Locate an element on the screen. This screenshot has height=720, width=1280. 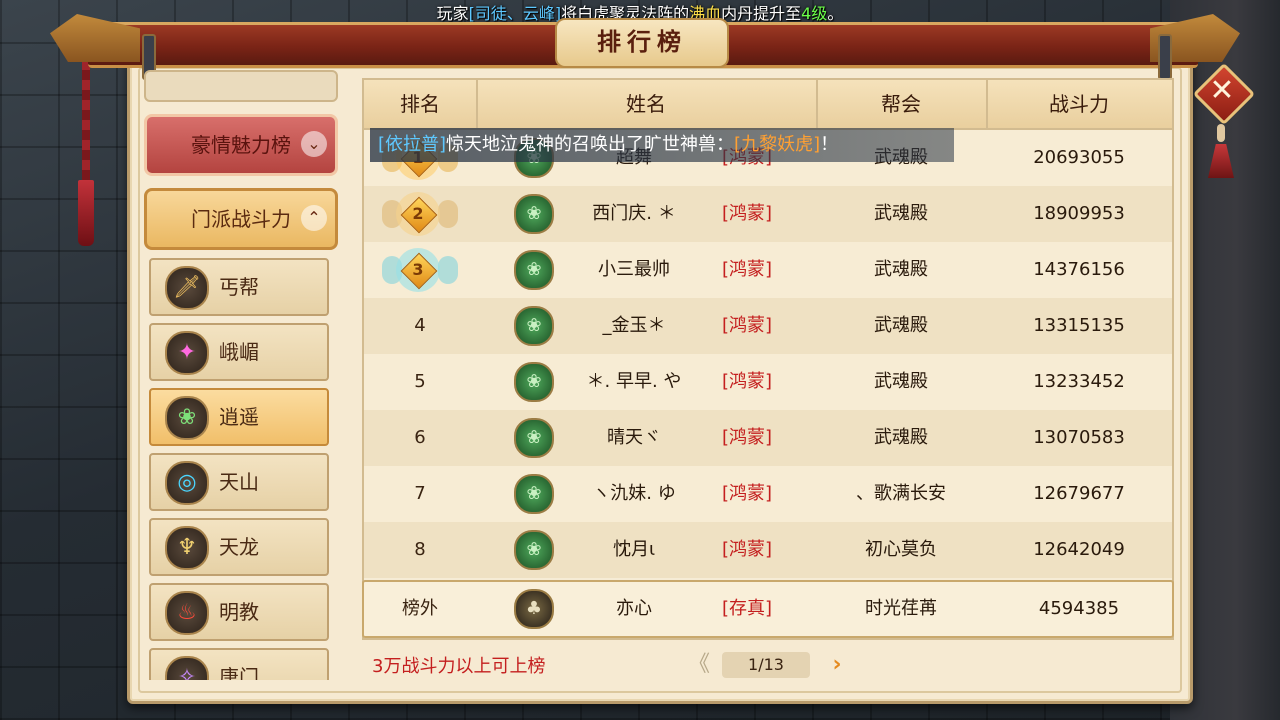
world-broadcast: [依拉普]惊天地泣鬼神的召唤出了旷世神兽：[九黎妖虎]！ is located at coordinates (662, 145).